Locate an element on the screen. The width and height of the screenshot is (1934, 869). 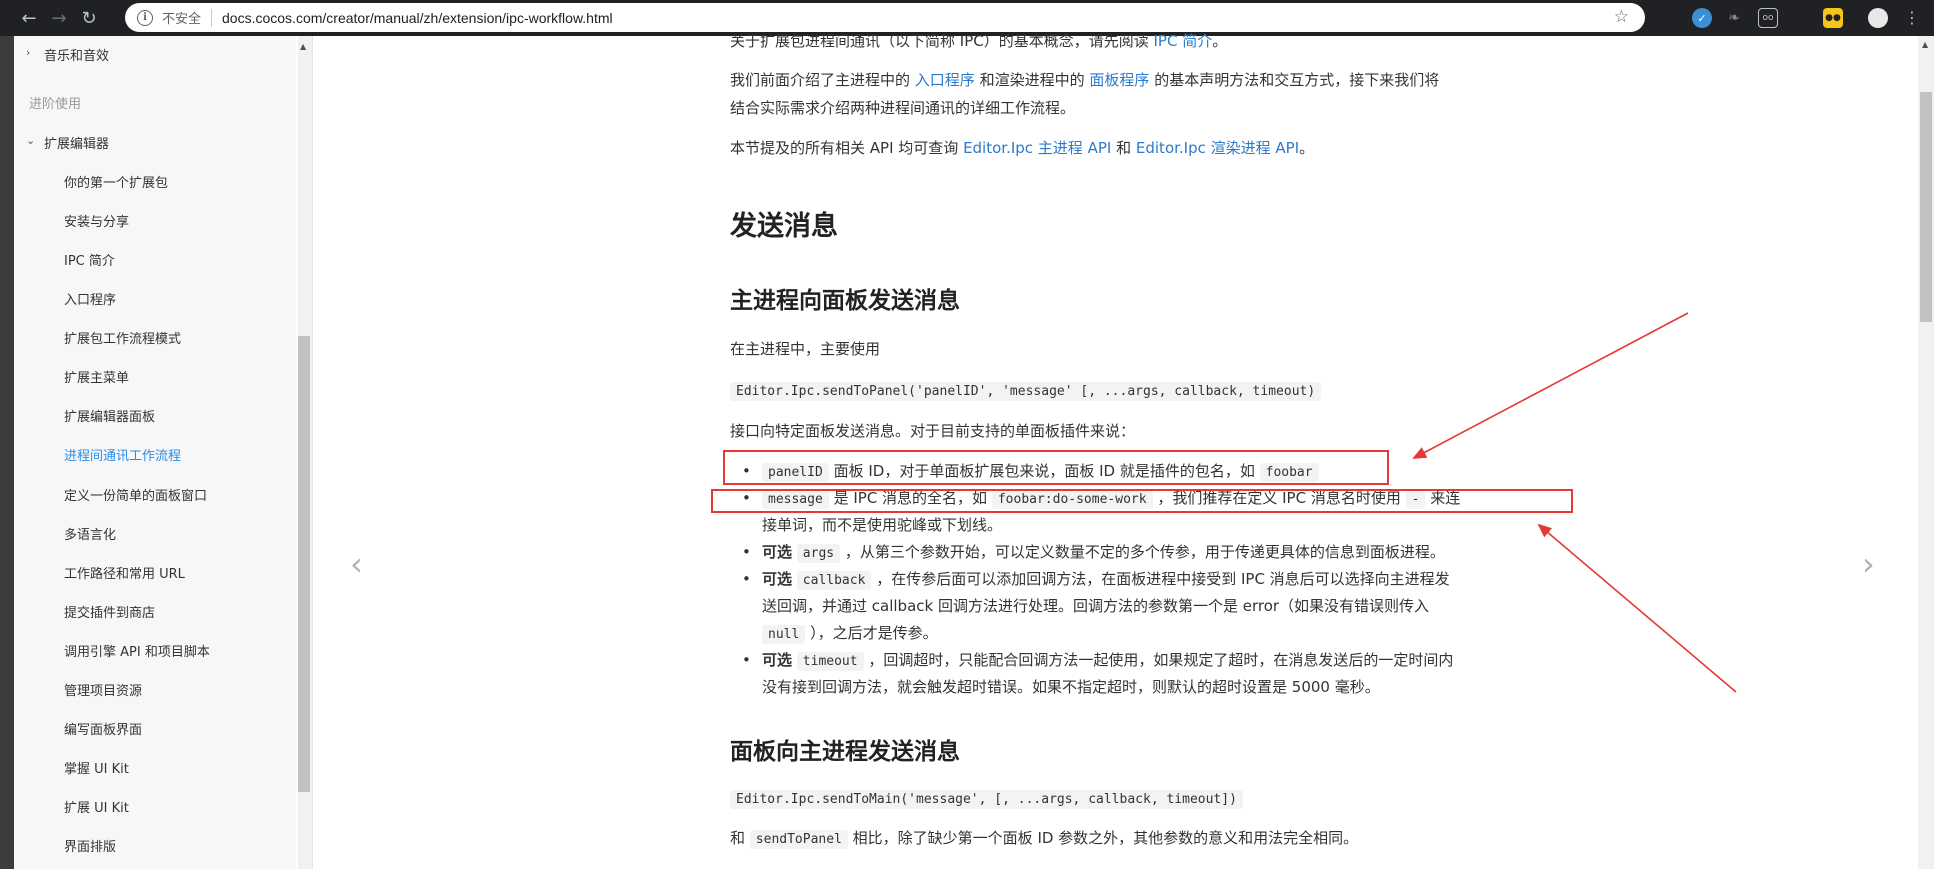
annotation-arrow-lower is located at coordinates (1637, 608).